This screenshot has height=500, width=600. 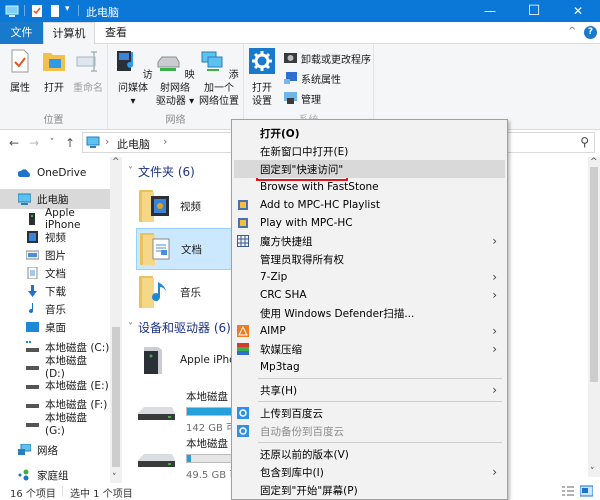 What do you see at coordinates (243, 331) in the screenshot?
I see `aimp-icon` at bounding box center [243, 331].